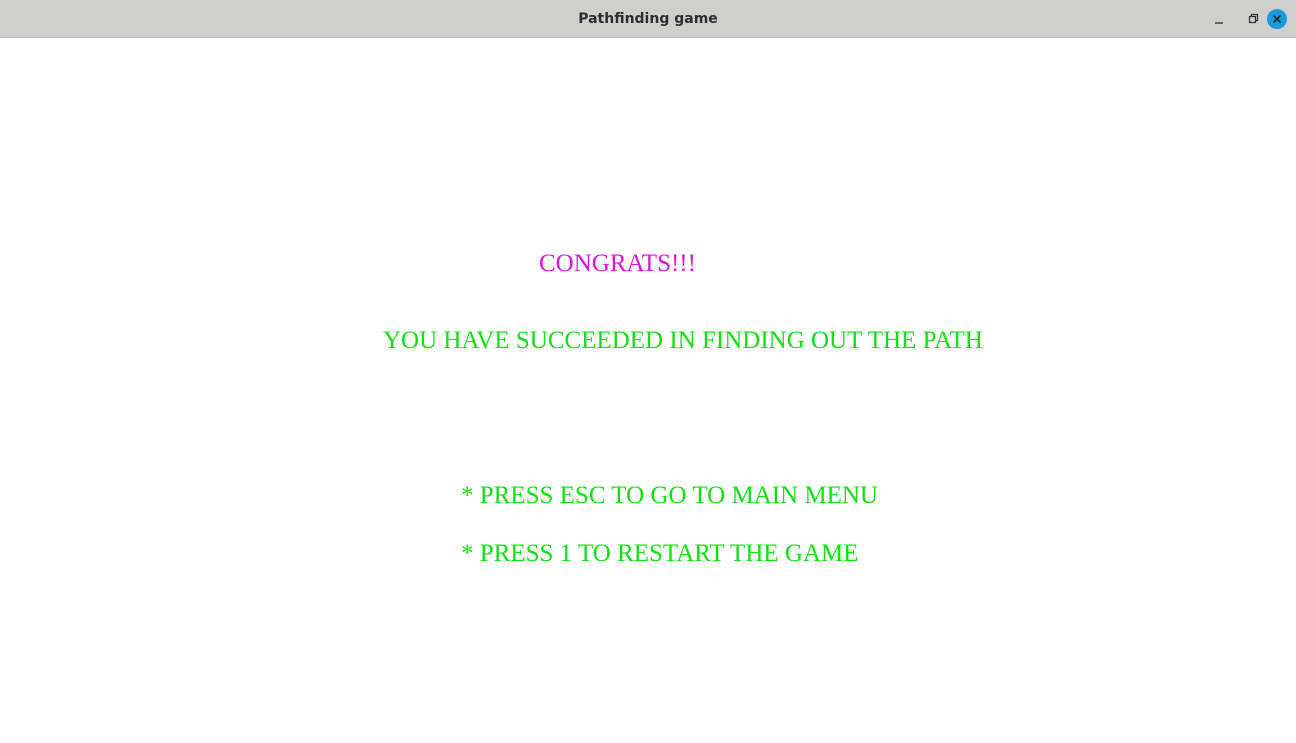 Image resolution: width=1296 pixels, height=743 pixels. I want to click on minimize-icon, so click(1219, 23).